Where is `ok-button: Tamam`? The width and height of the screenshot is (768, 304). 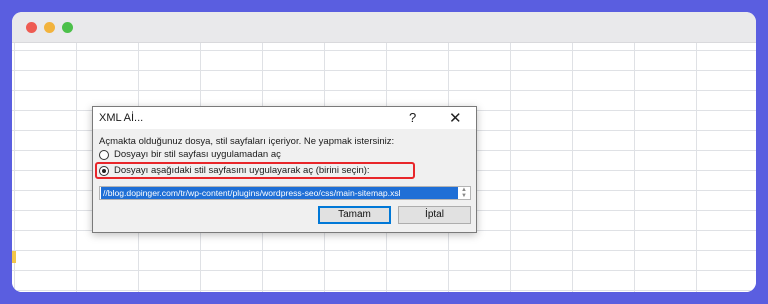 ok-button: Tamam is located at coordinates (354, 215).